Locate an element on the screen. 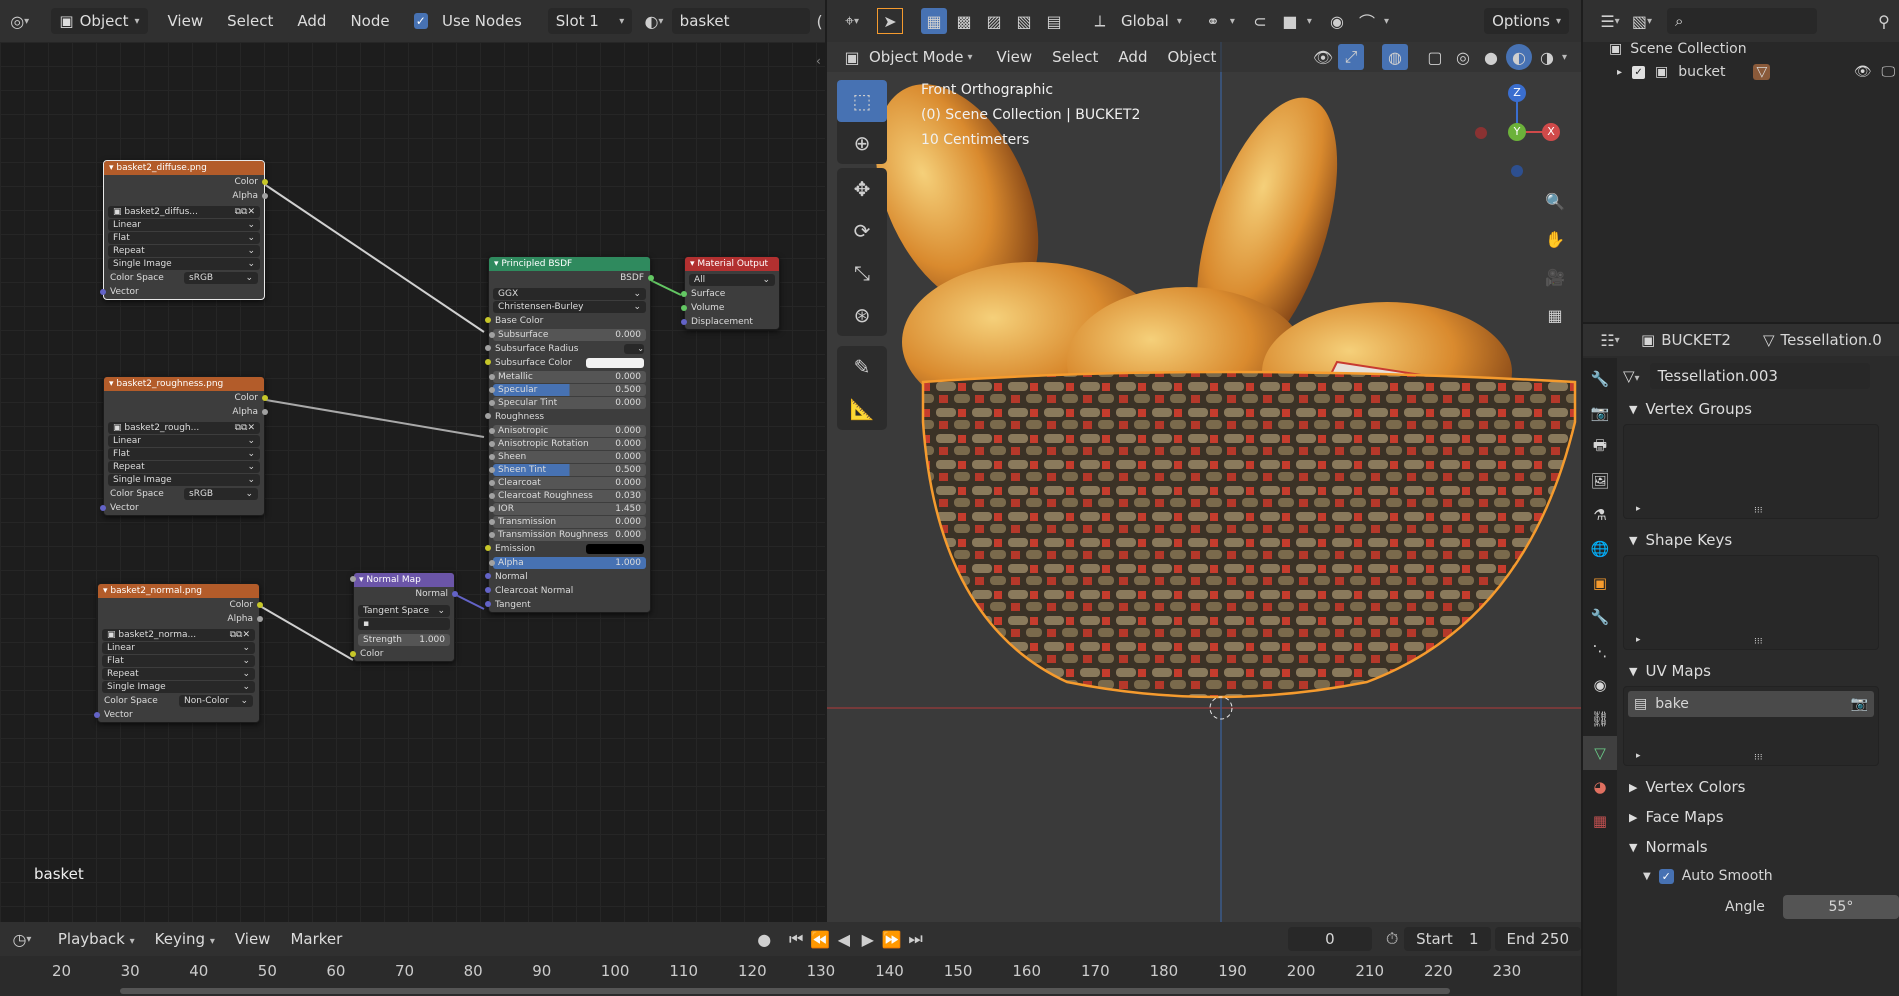  section-normals: ▼ Normals is located at coordinates (1758, 847).